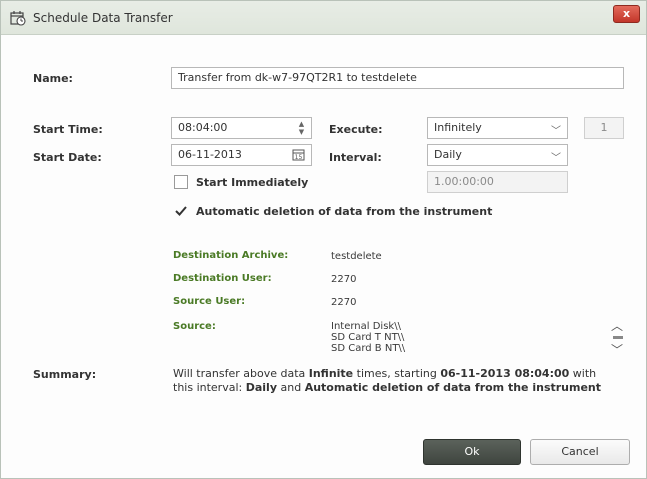 This screenshot has width=647, height=479. What do you see at coordinates (617, 349) in the screenshot?
I see `scroll-down-icon: ﹀` at bounding box center [617, 349].